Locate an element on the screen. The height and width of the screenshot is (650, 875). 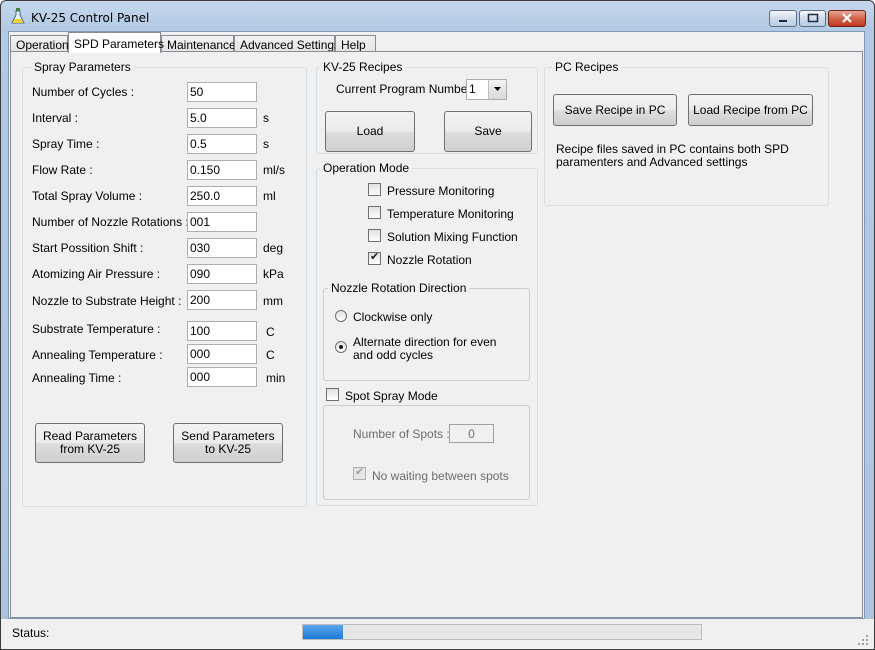
nozzle-height-unit: mm is located at coordinates (273, 301).